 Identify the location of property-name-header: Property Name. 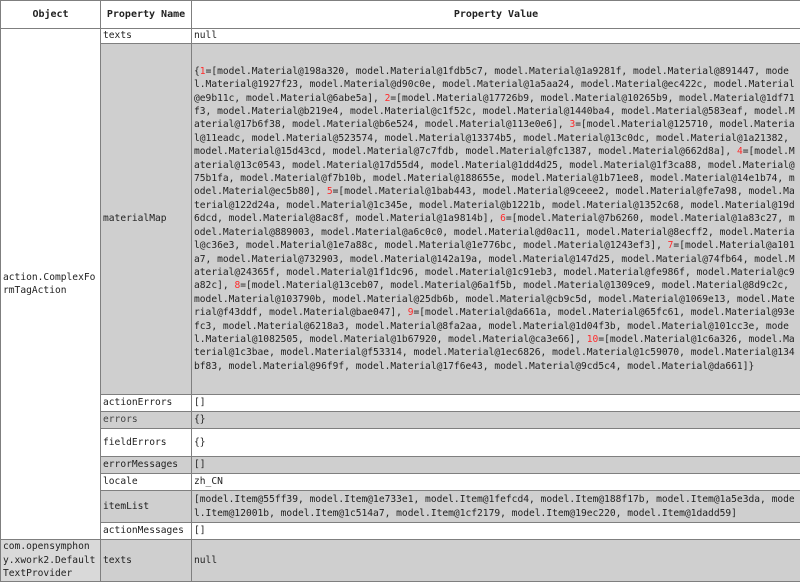
(146, 14).